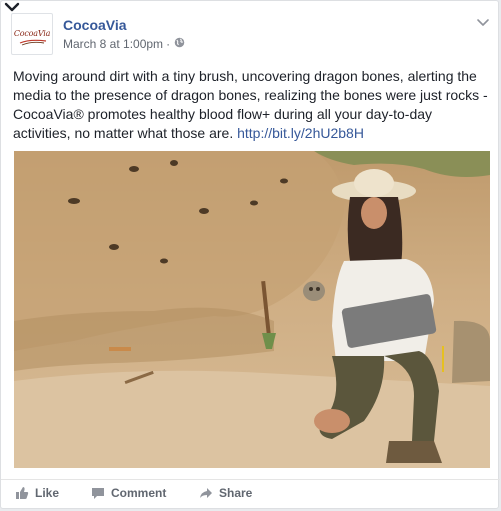 The image size is (501, 511). What do you see at coordinates (206, 493) in the screenshot?
I see `share-arrow-icon` at bounding box center [206, 493].